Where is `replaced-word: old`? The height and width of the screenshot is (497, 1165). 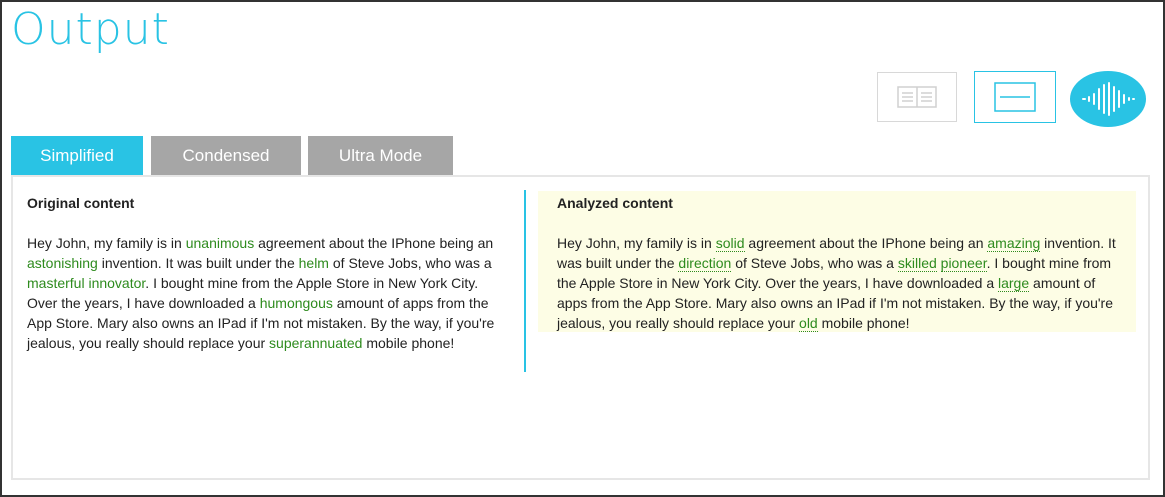
replaced-word: old is located at coordinates (808, 323).